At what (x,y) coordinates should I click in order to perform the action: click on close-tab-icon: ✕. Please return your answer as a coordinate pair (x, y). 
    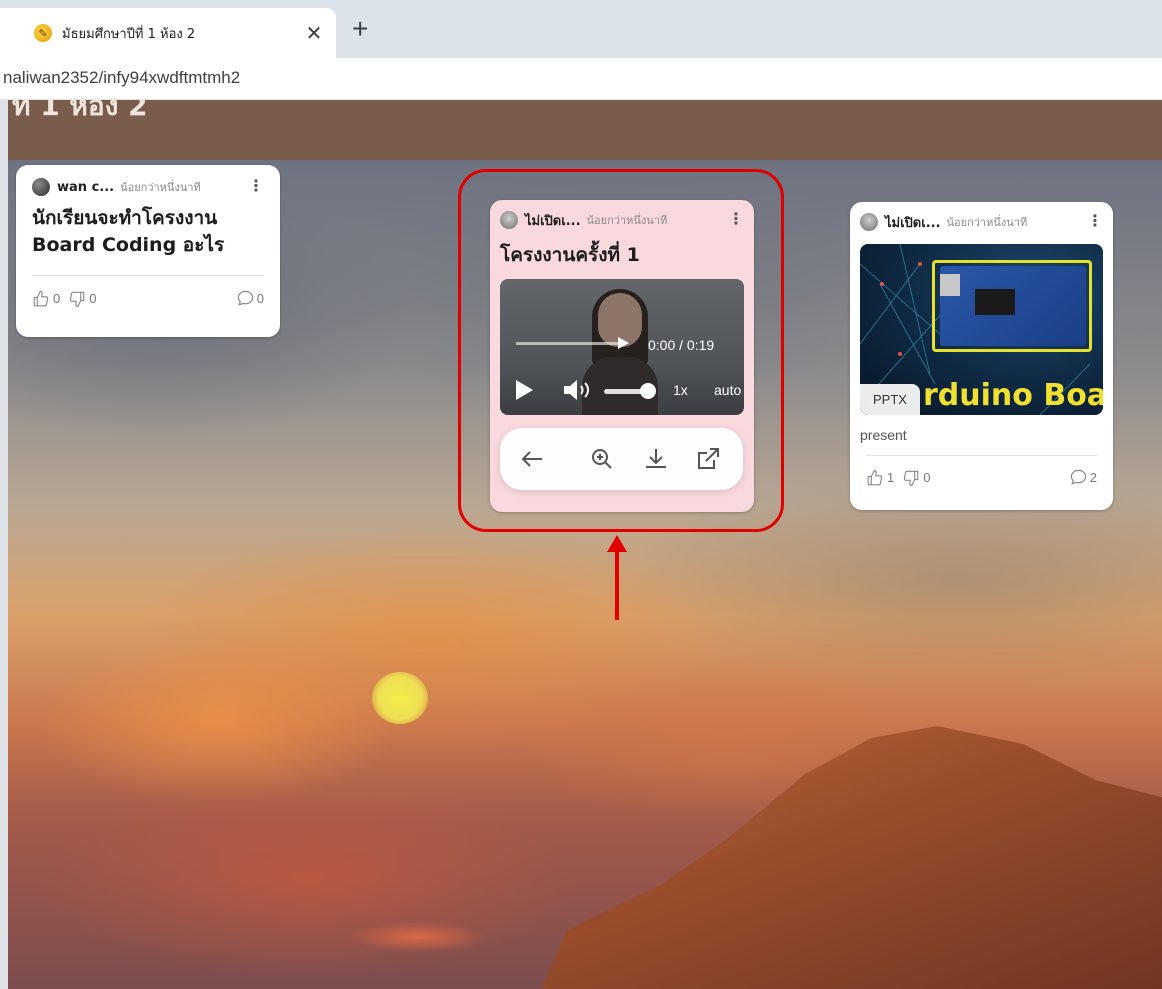
    Looking at the image, I should click on (314, 33).